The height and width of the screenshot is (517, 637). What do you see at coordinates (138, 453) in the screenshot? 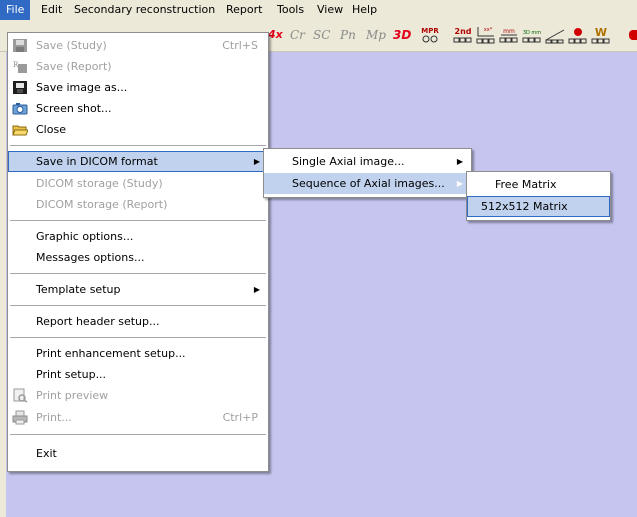
I see `menu-item-exit: Exit` at bounding box center [138, 453].